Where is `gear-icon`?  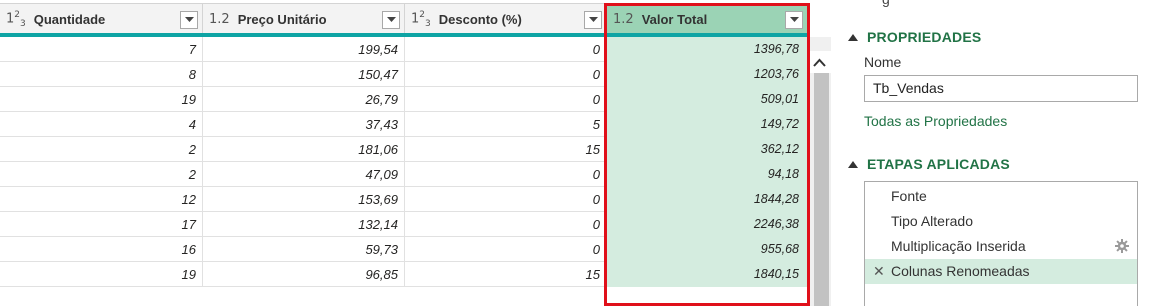 gear-icon is located at coordinates (1122, 246).